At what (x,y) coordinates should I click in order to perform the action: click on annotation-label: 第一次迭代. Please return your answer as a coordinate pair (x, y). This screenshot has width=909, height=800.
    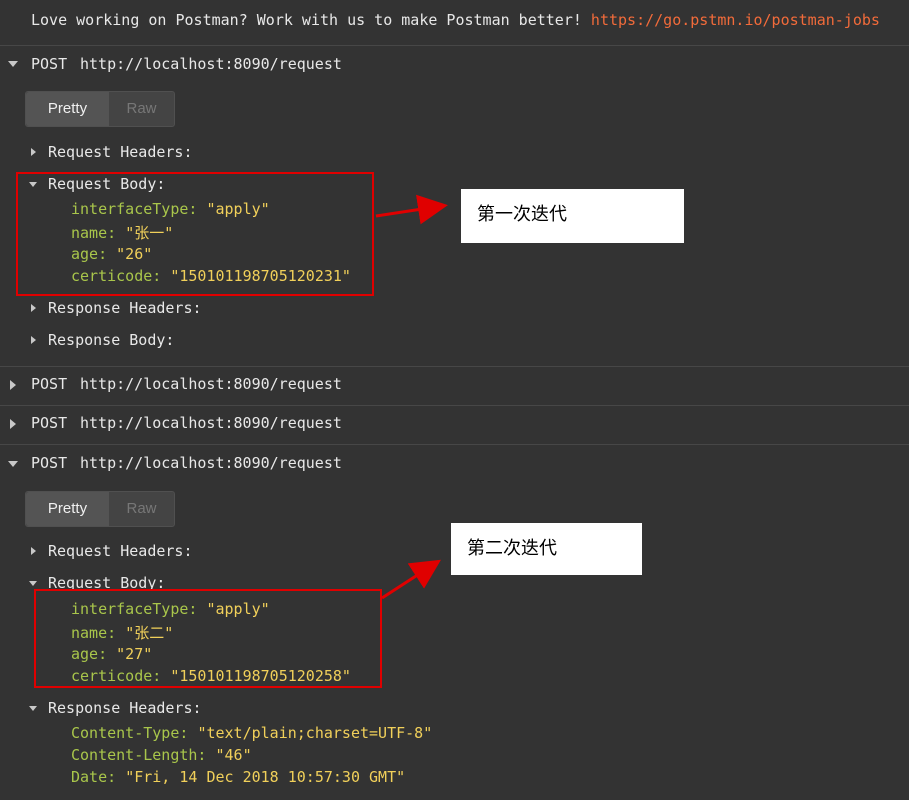
    Looking at the image, I should click on (522, 214).